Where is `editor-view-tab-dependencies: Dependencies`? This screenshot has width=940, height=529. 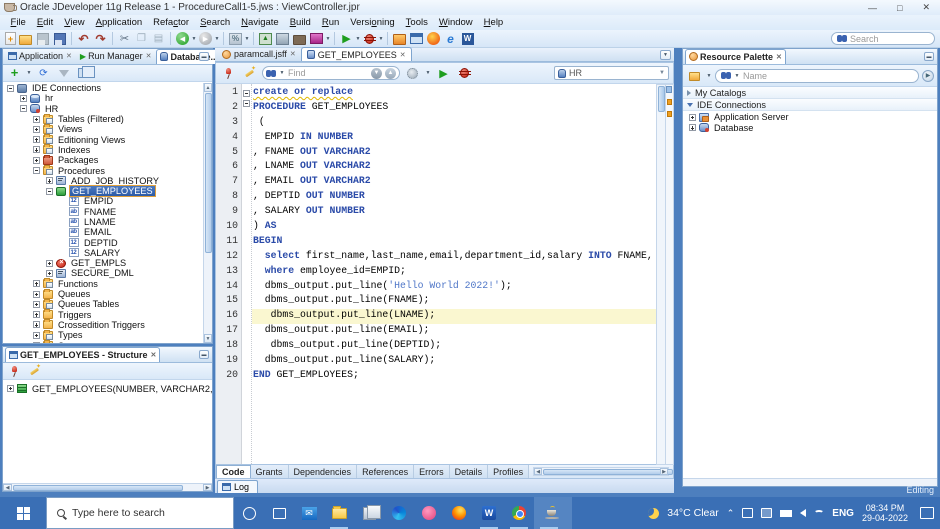 editor-view-tab-dependencies: Dependencies is located at coordinates (323, 471).